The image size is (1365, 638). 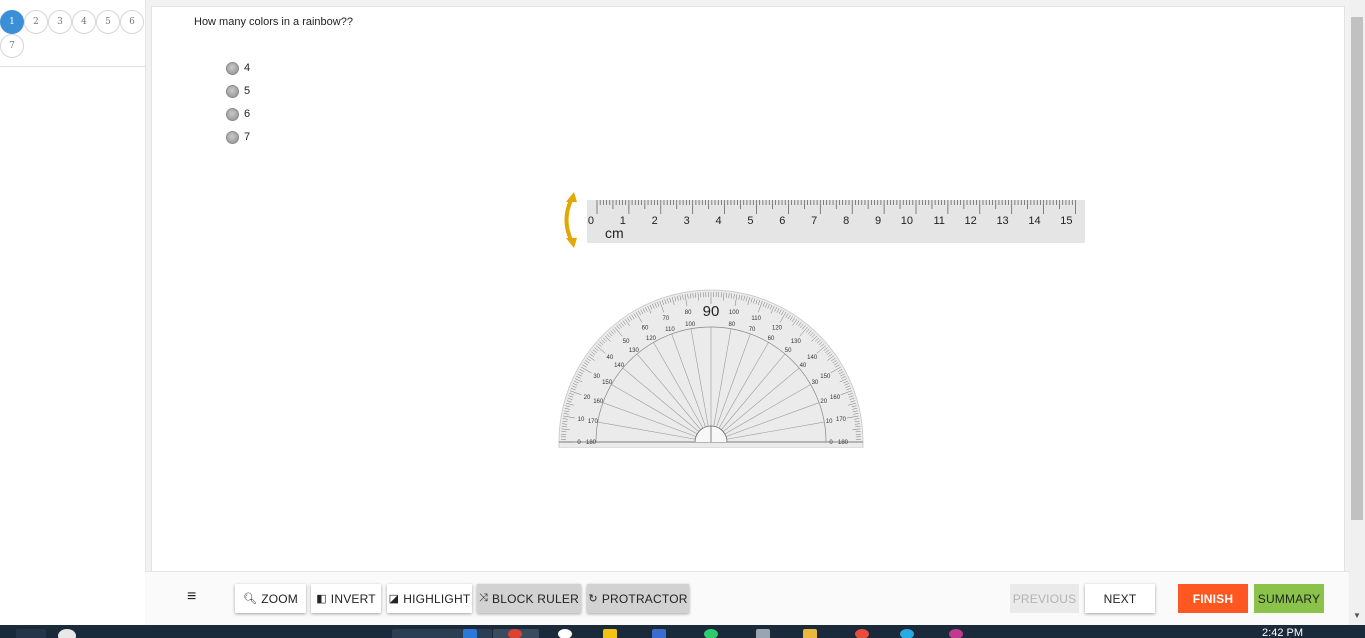 What do you see at coordinates (832, 213) in the screenshot?
I see `ruler-scale: 0 1 2 3 4 5 6 7 8 9 10 11 12 13 14 15` at bounding box center [832, 213].